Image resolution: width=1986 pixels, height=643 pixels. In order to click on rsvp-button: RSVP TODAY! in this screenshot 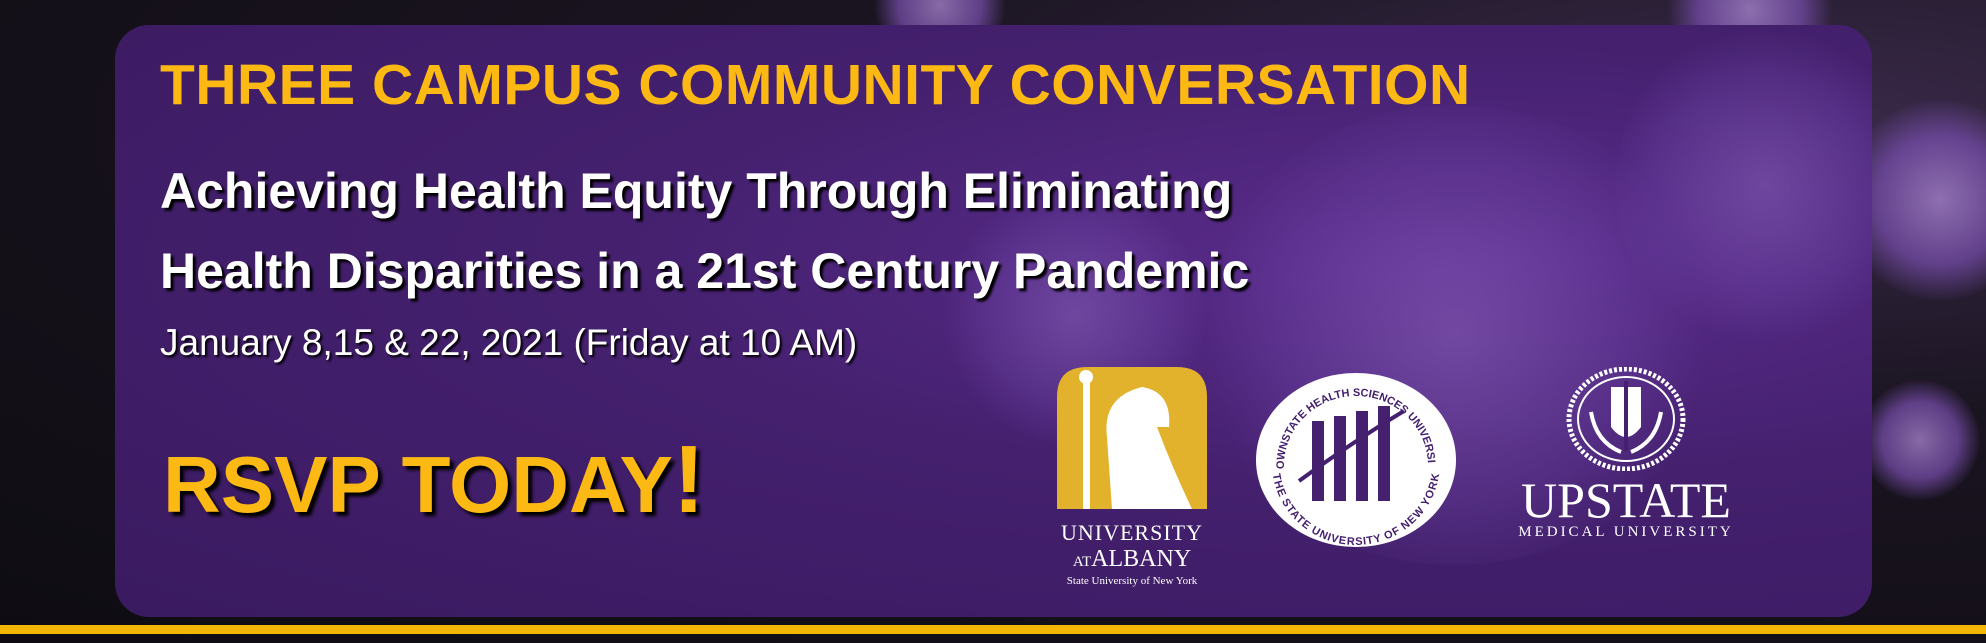, I will do `click(434, 480)`.